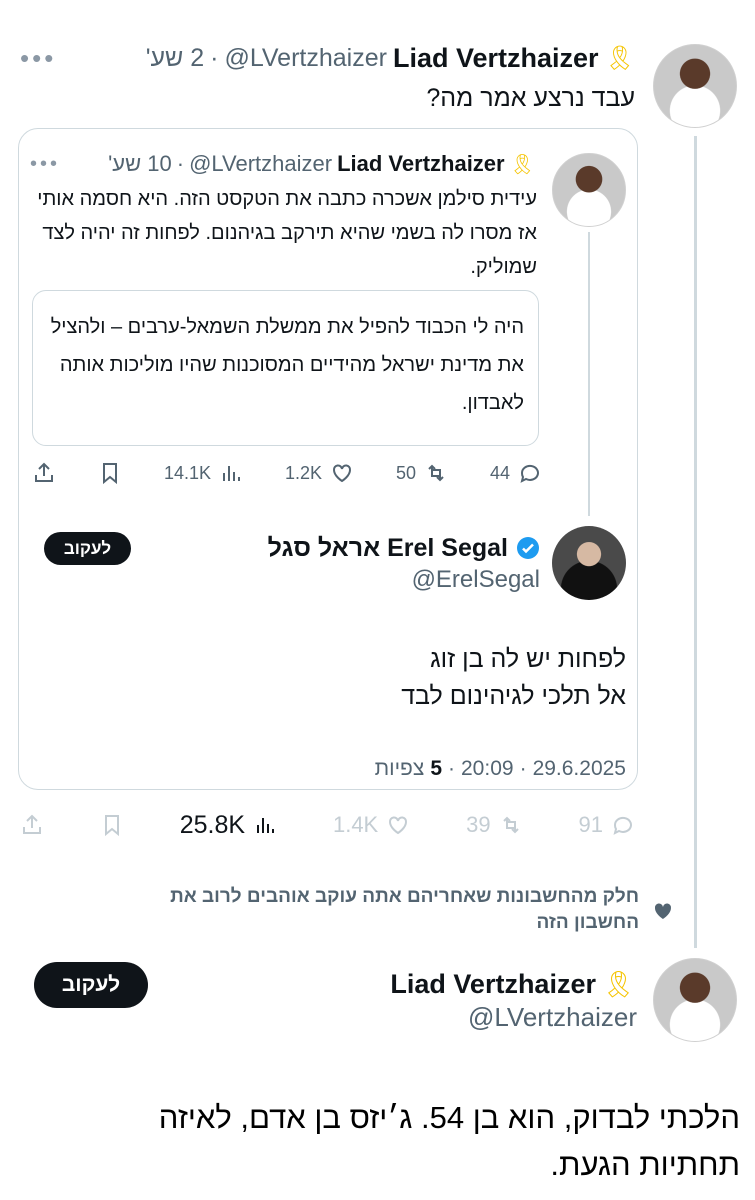  Describe the element at coordinates (436, 768) in the screenshot. I see `reply-views-count: 5` at that location.